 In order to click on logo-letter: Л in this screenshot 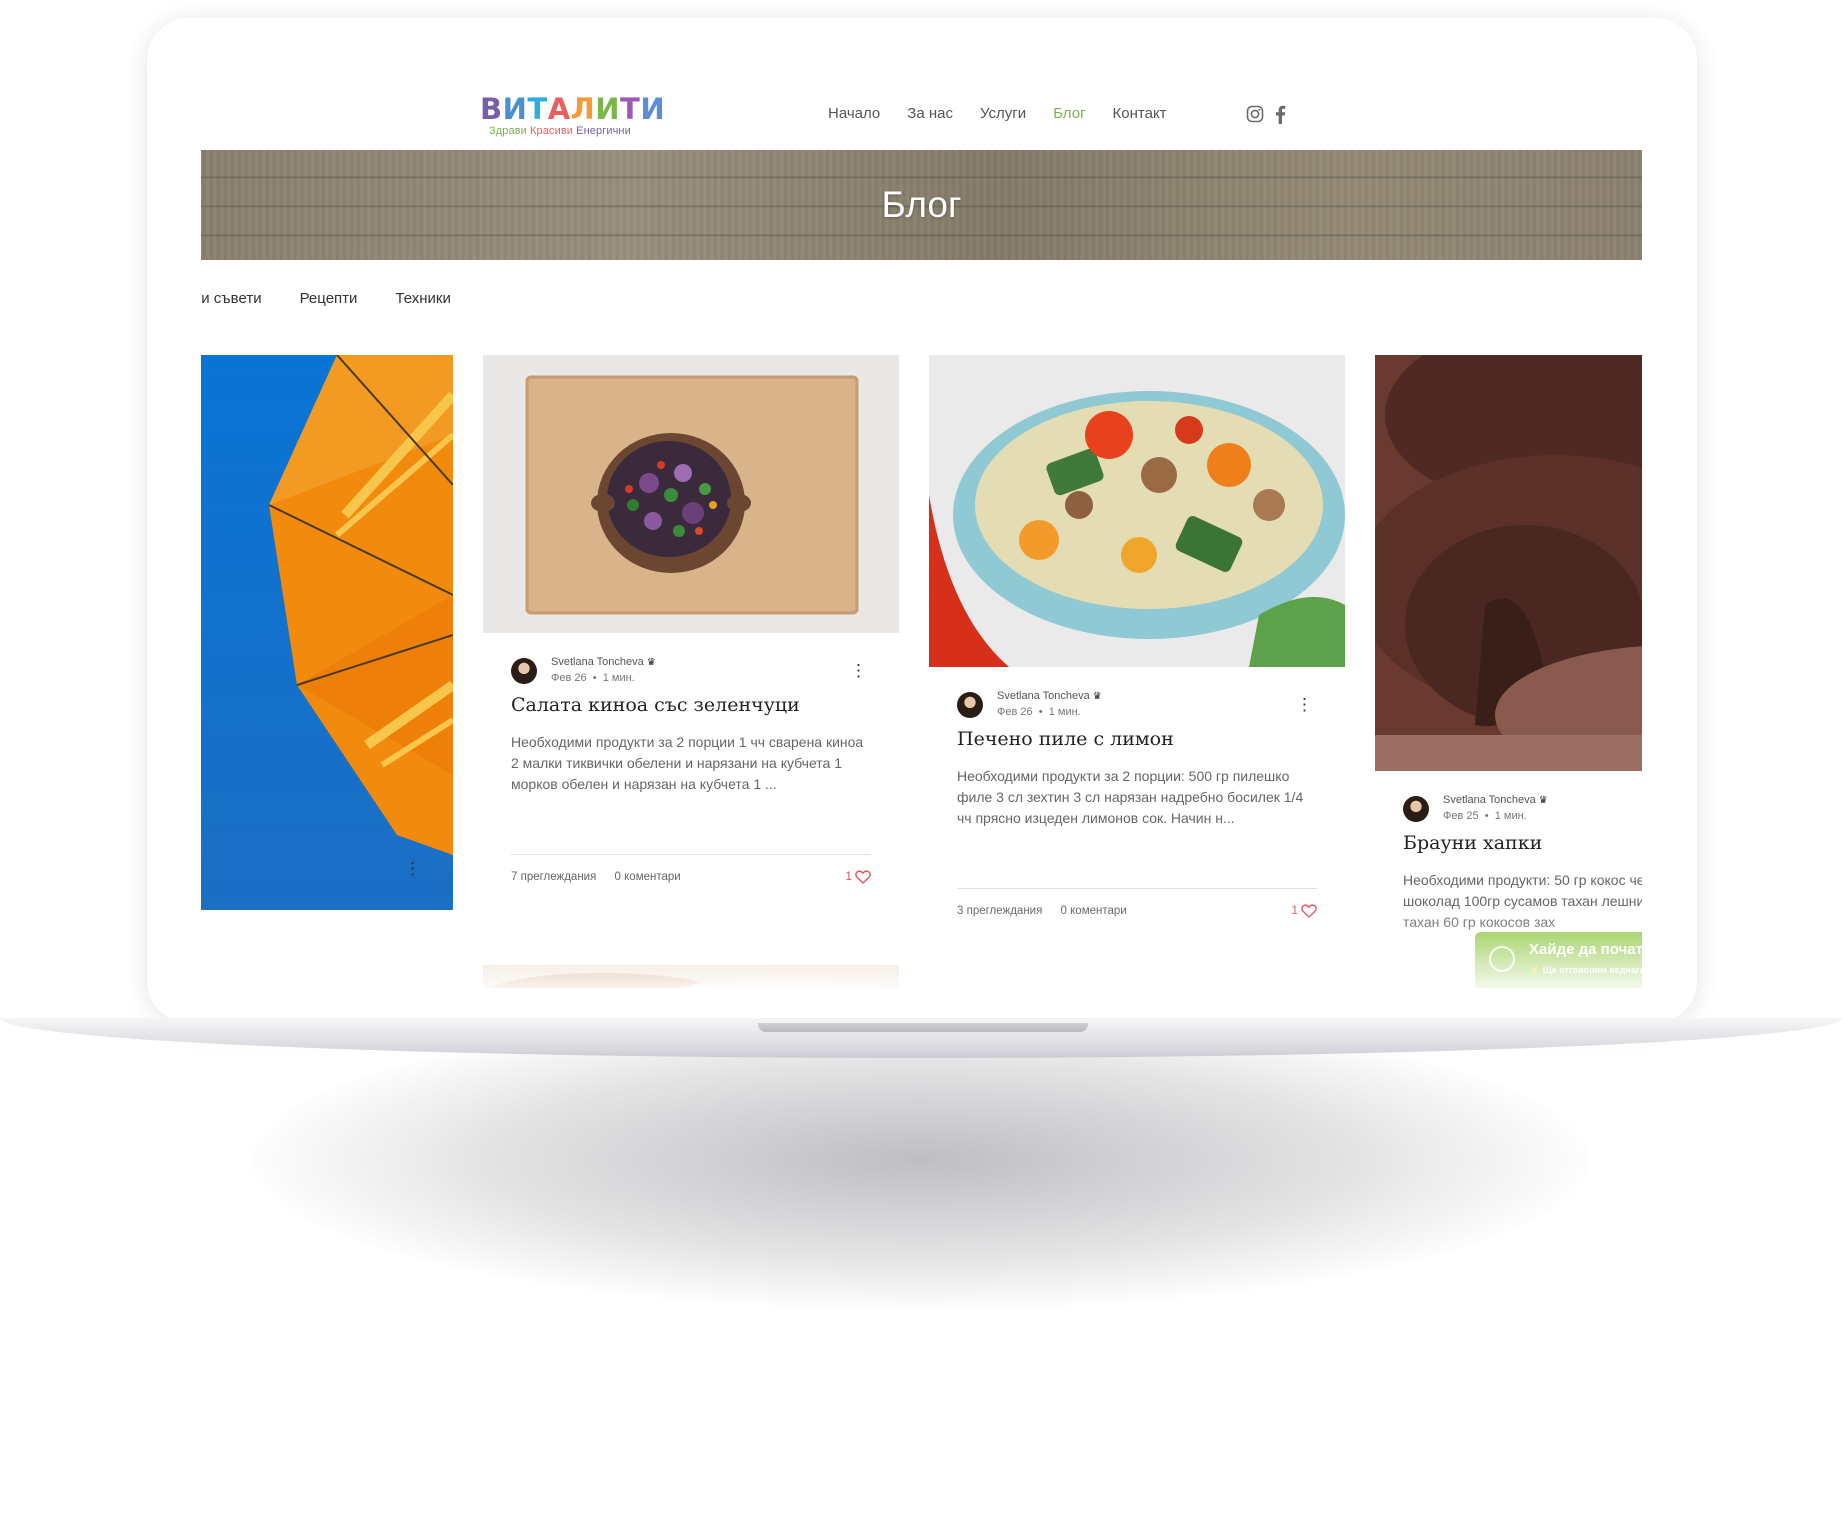, I will do `click(583, 109)`.